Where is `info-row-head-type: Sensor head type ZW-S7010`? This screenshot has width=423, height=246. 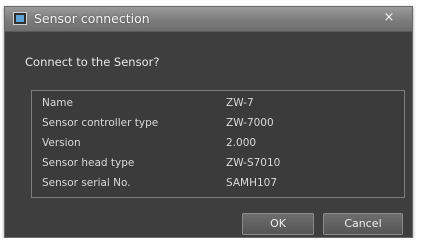 info-row-head-type: Sensor head type ZW-S7010 is located at coordinates (217, 166).